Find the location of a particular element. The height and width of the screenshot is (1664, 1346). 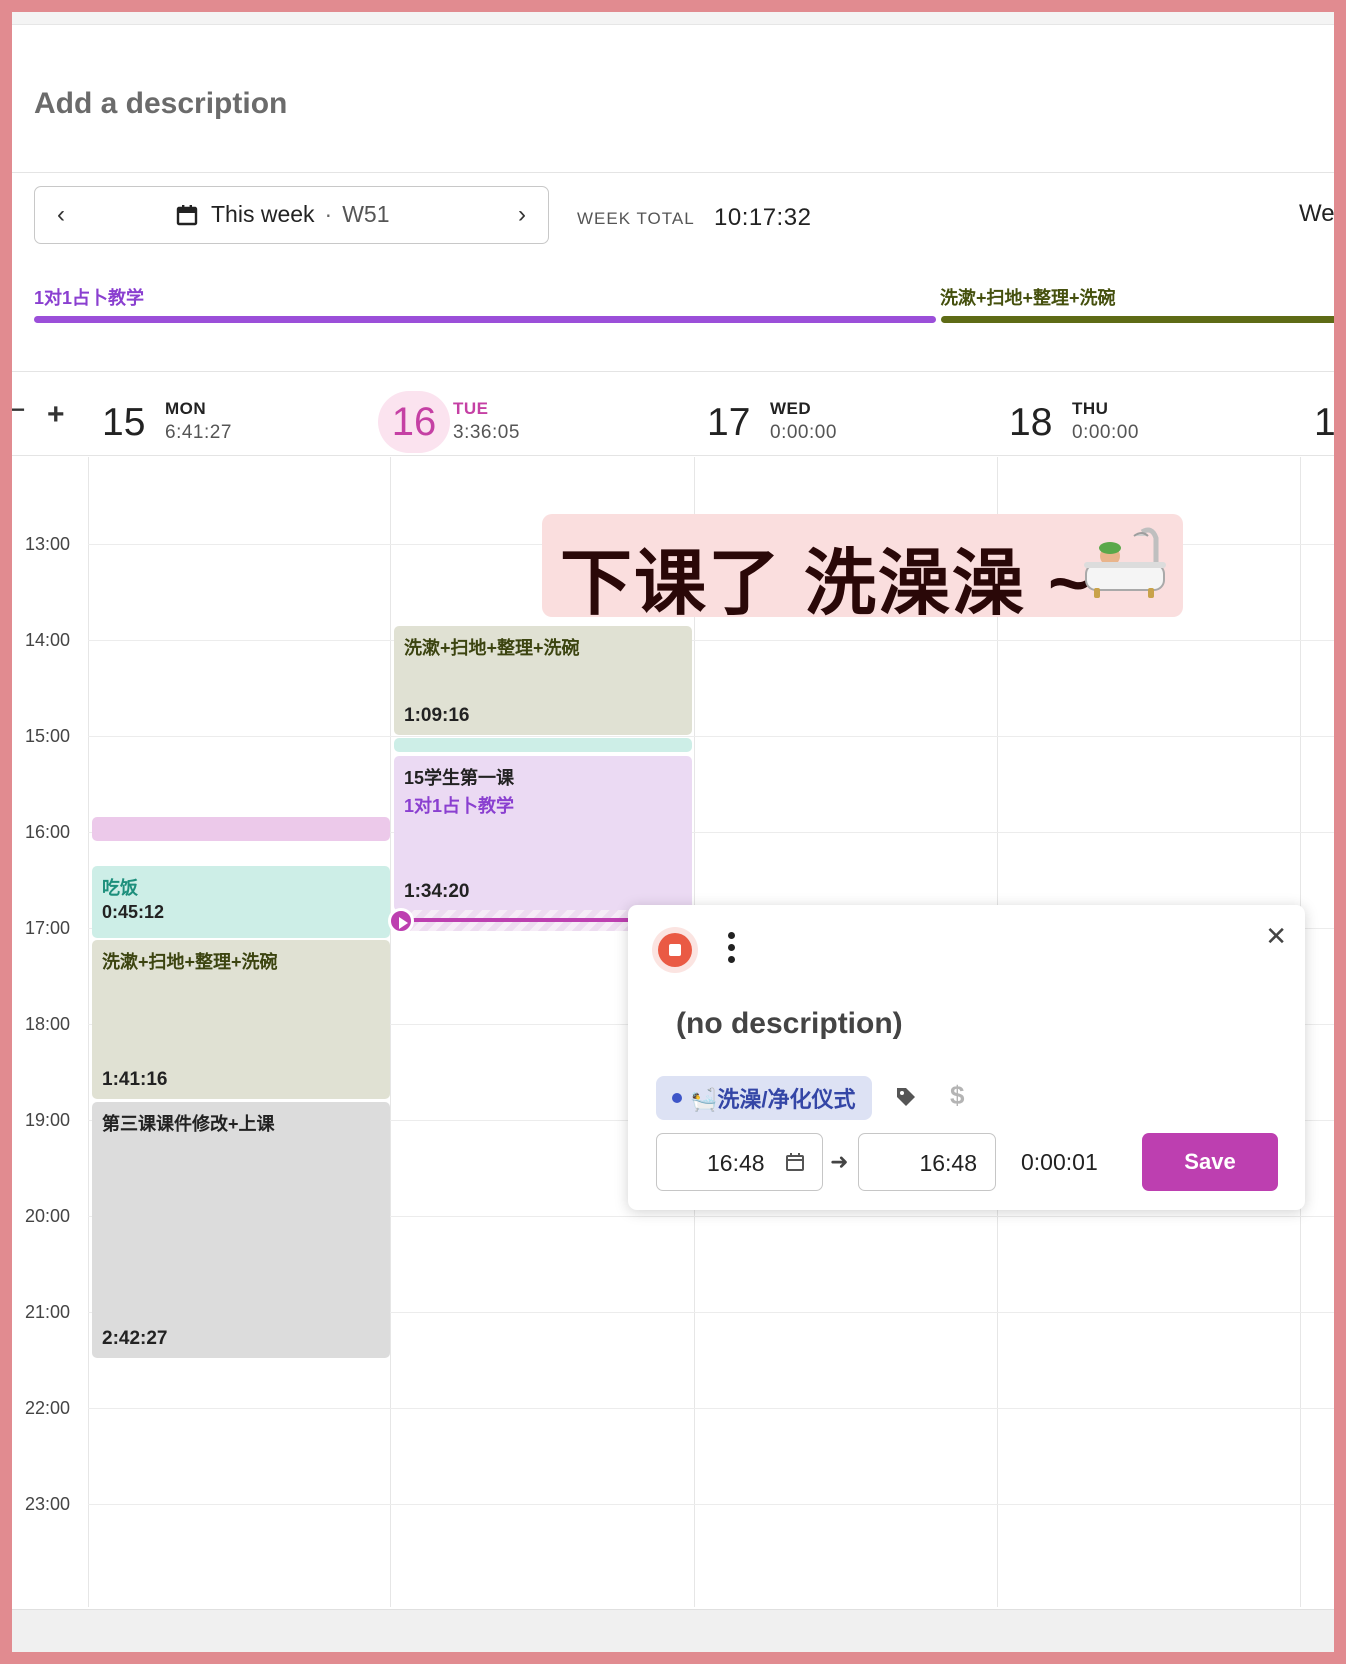

project-color-dot is located at coordinates (677, 1098).